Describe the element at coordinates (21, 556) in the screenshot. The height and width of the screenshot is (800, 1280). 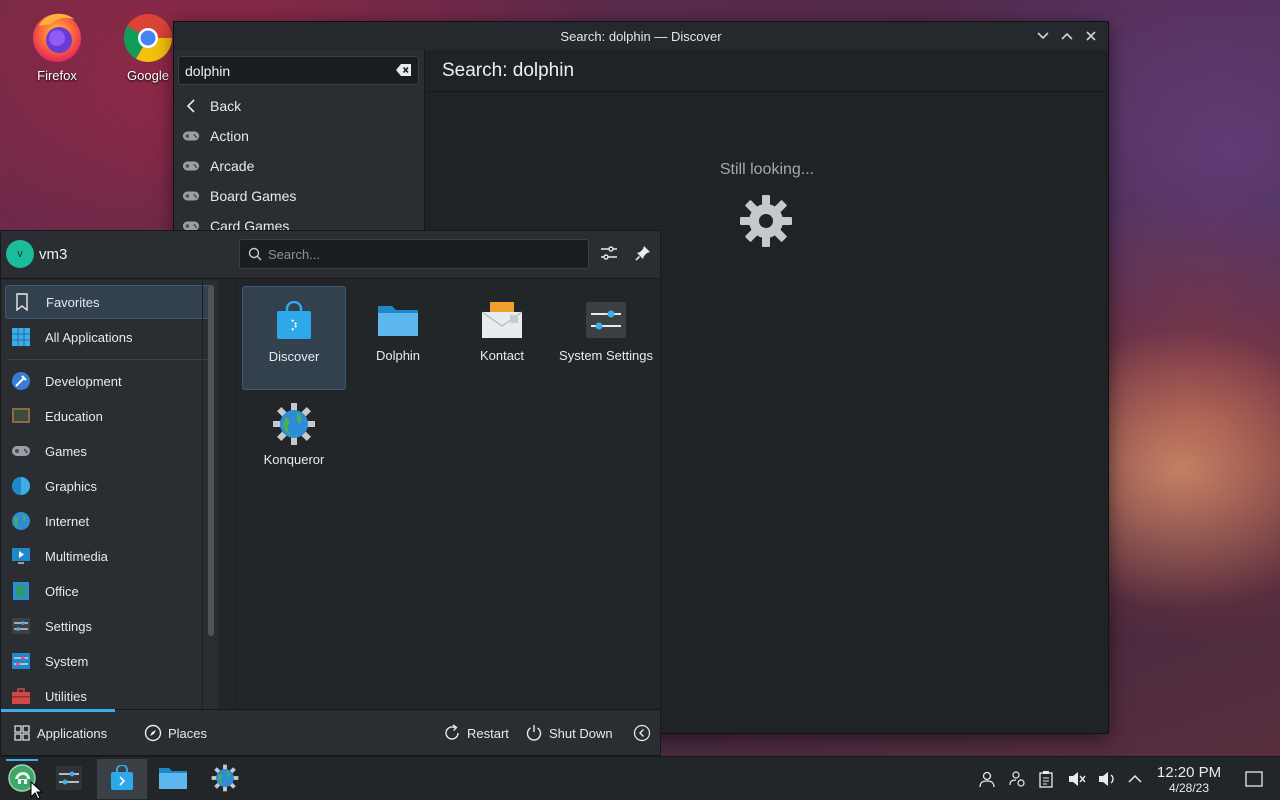
I see `multimedia-icon` at that location.